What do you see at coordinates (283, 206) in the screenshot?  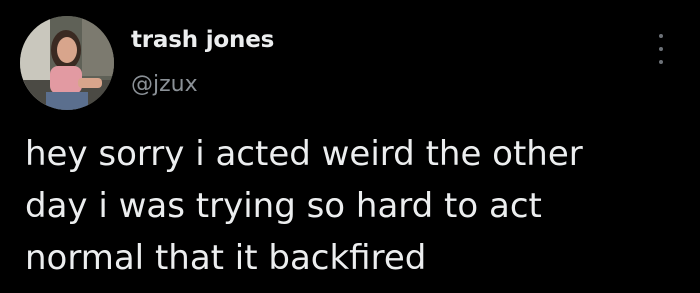 I see `tweet-text-line: day i was trying so hard to act` at bounding box center [283, 206].